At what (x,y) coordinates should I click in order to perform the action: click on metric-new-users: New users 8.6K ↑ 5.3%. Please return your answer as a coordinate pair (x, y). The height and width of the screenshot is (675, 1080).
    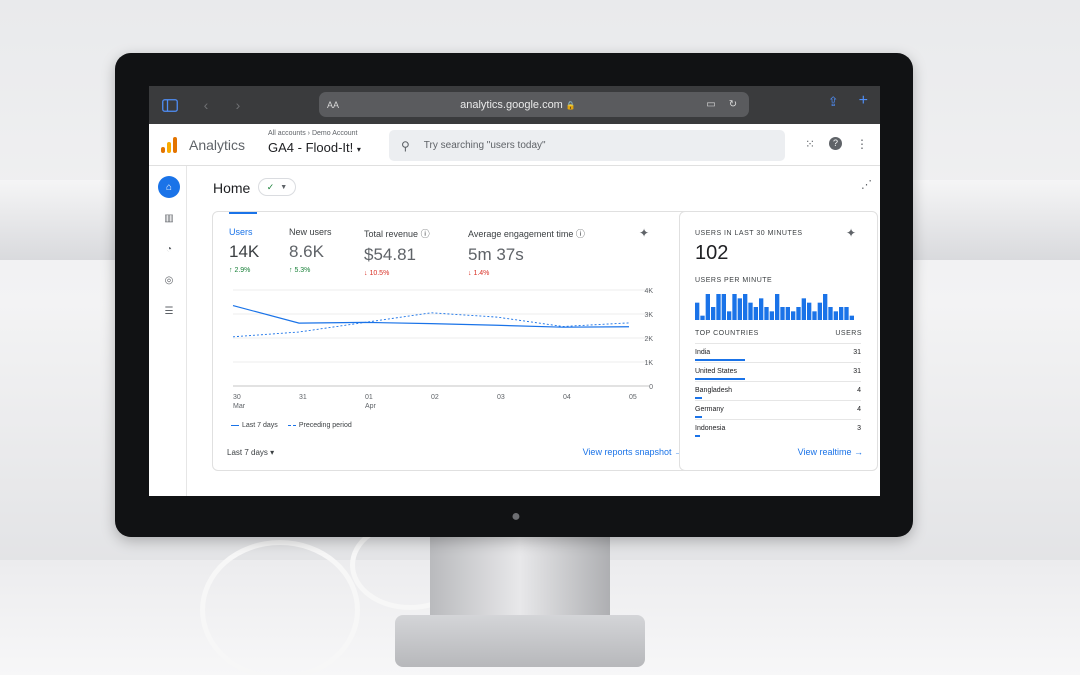
    Looking at the image, I should click on (310, 250).